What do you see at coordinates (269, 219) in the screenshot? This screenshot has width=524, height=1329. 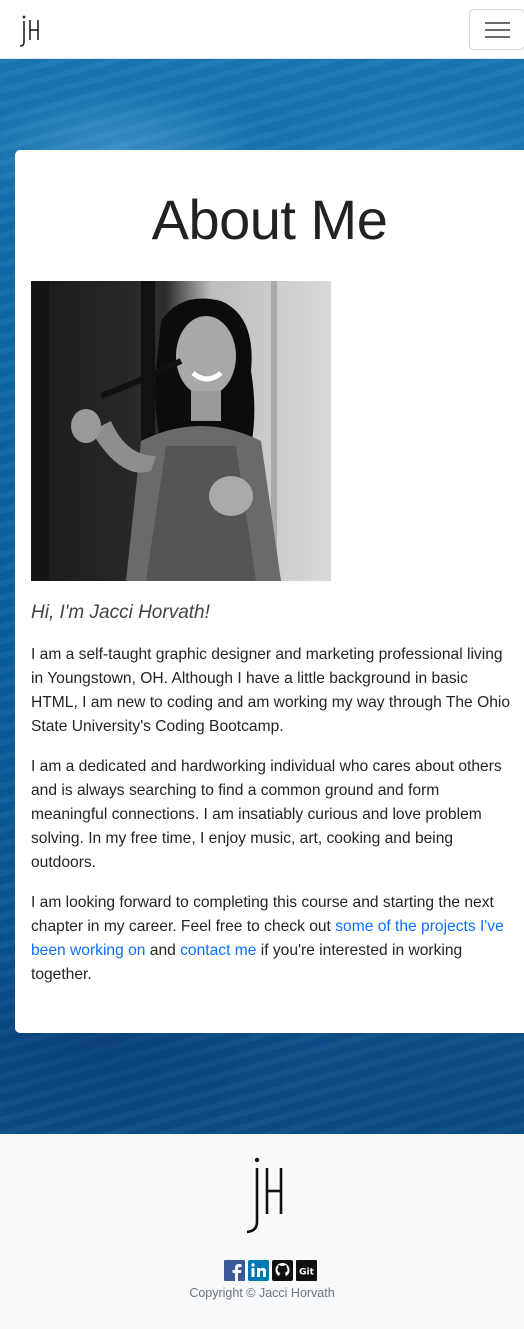 I see `page-title: About Me` at bounding box center [269, 219].